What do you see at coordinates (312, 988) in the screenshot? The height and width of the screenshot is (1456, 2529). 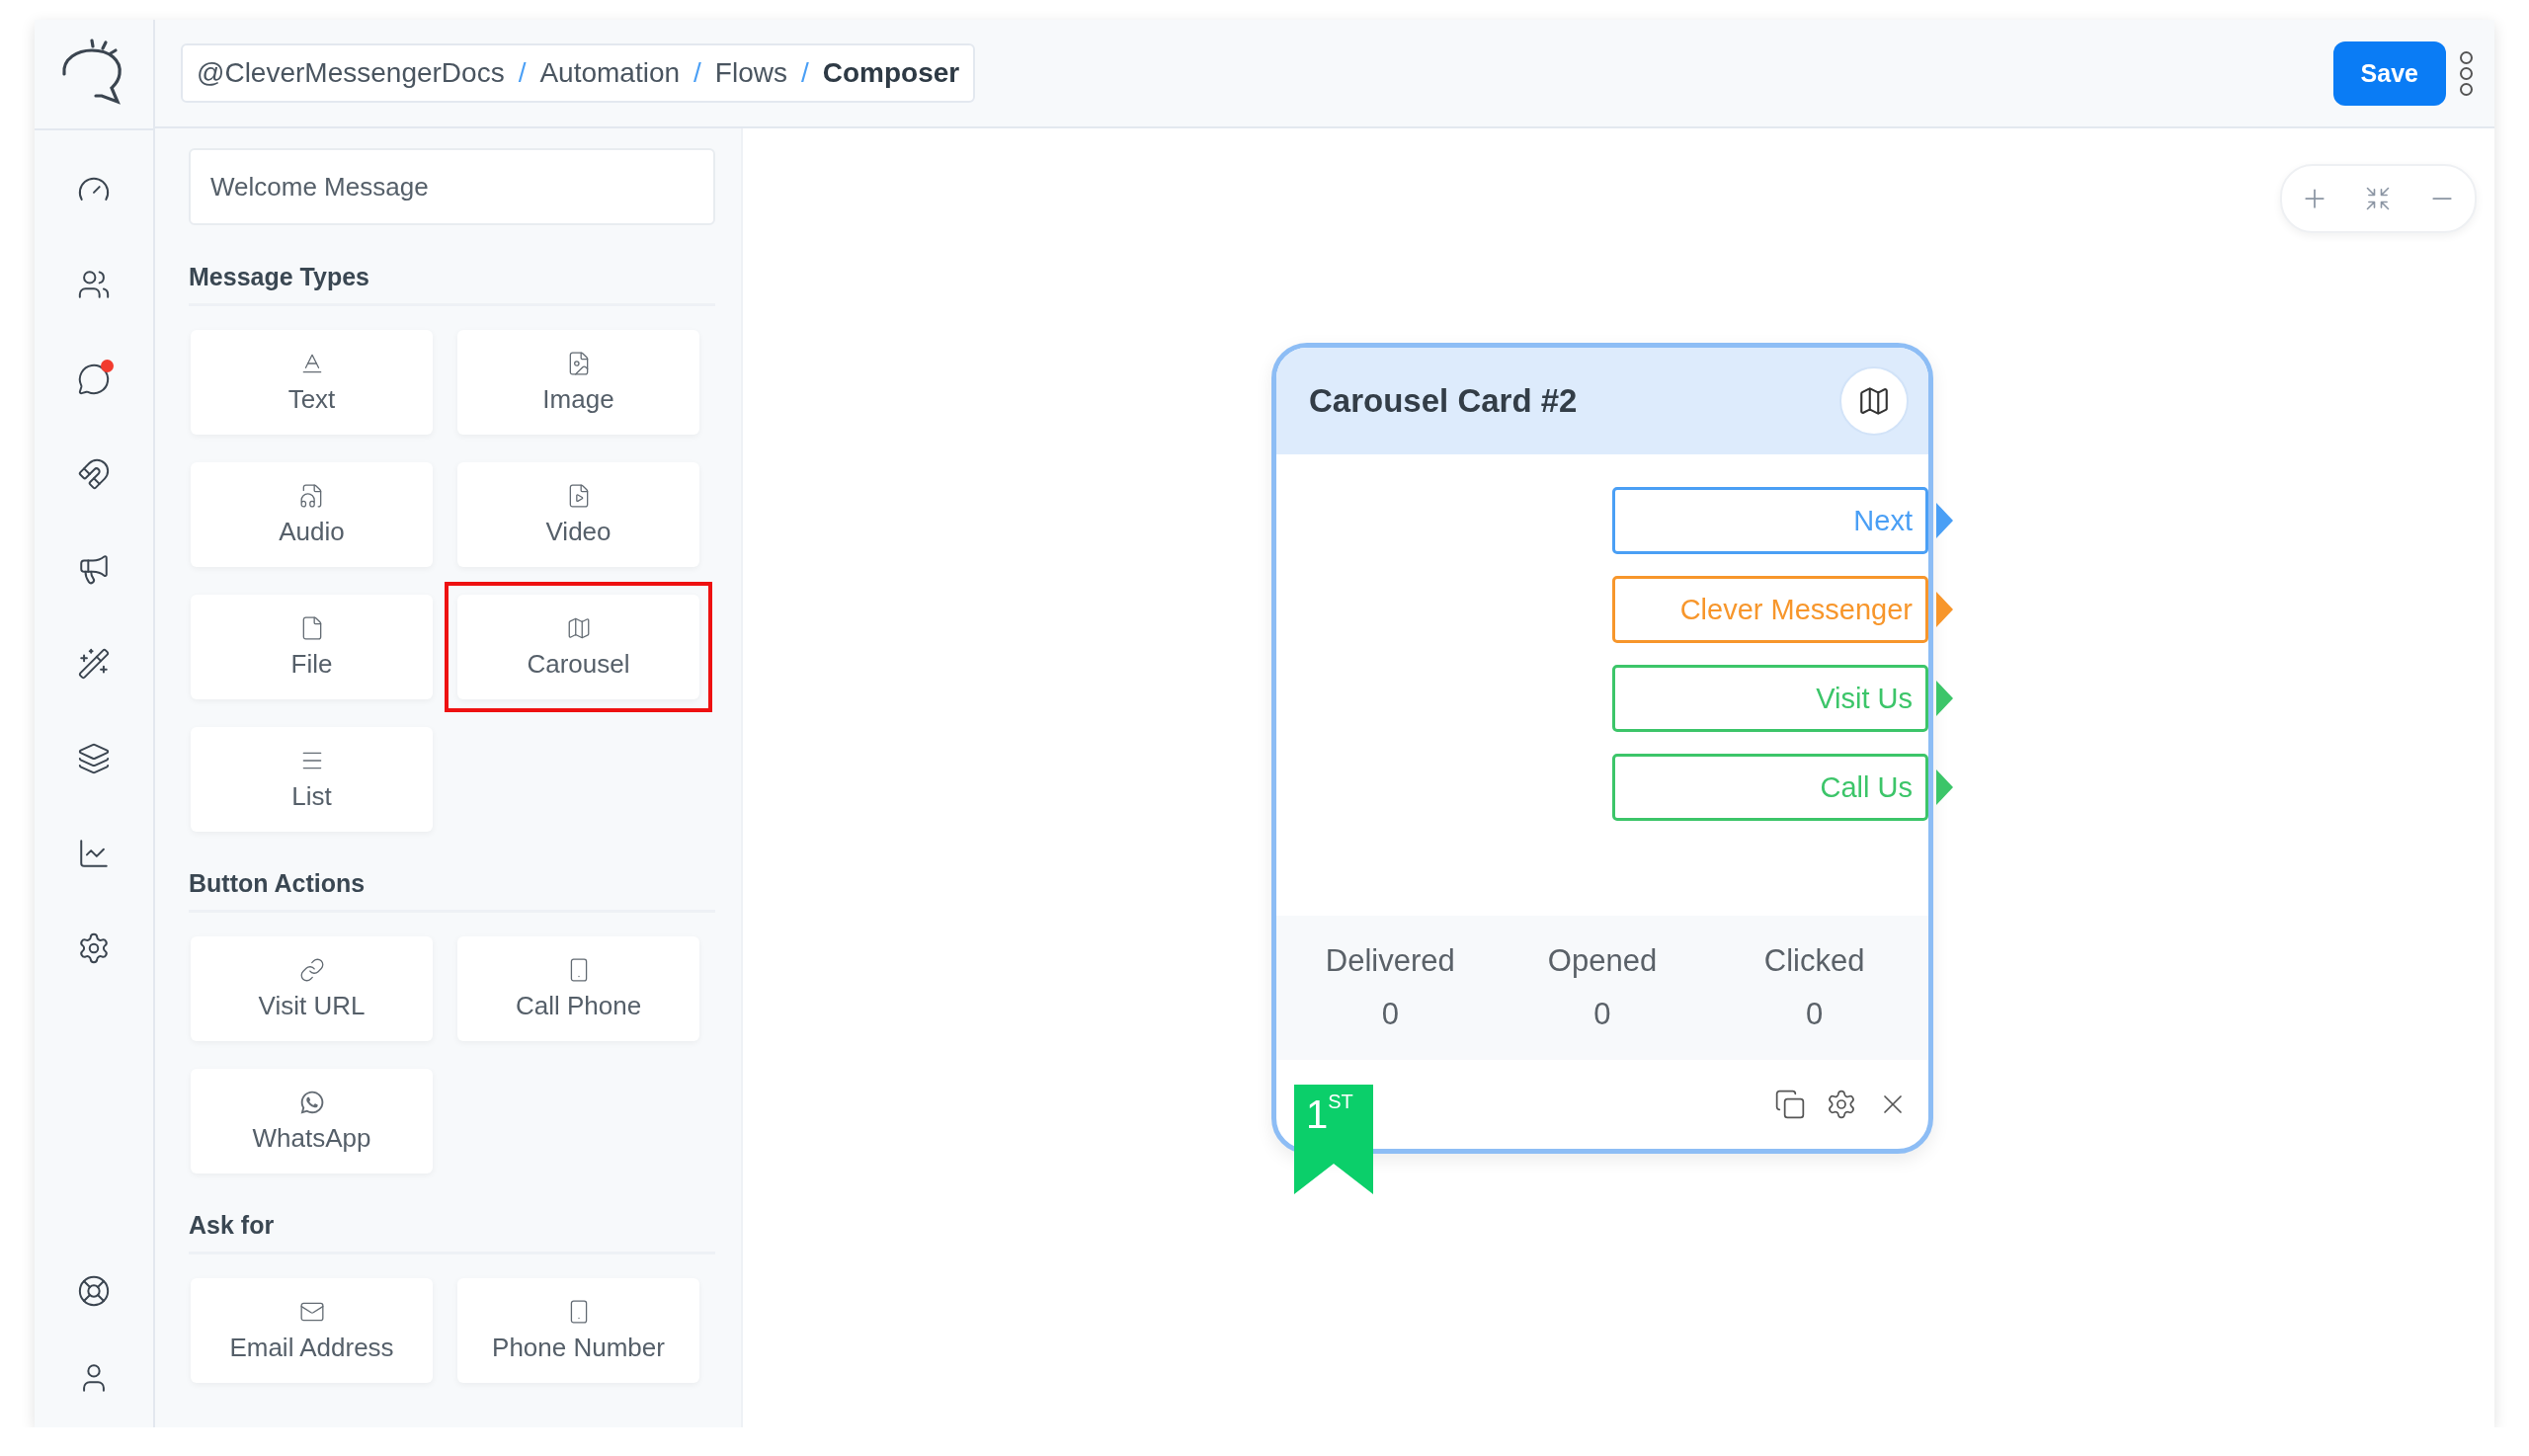 I see `message-type-tile: Visit URL` at bounding box center [312, 988].